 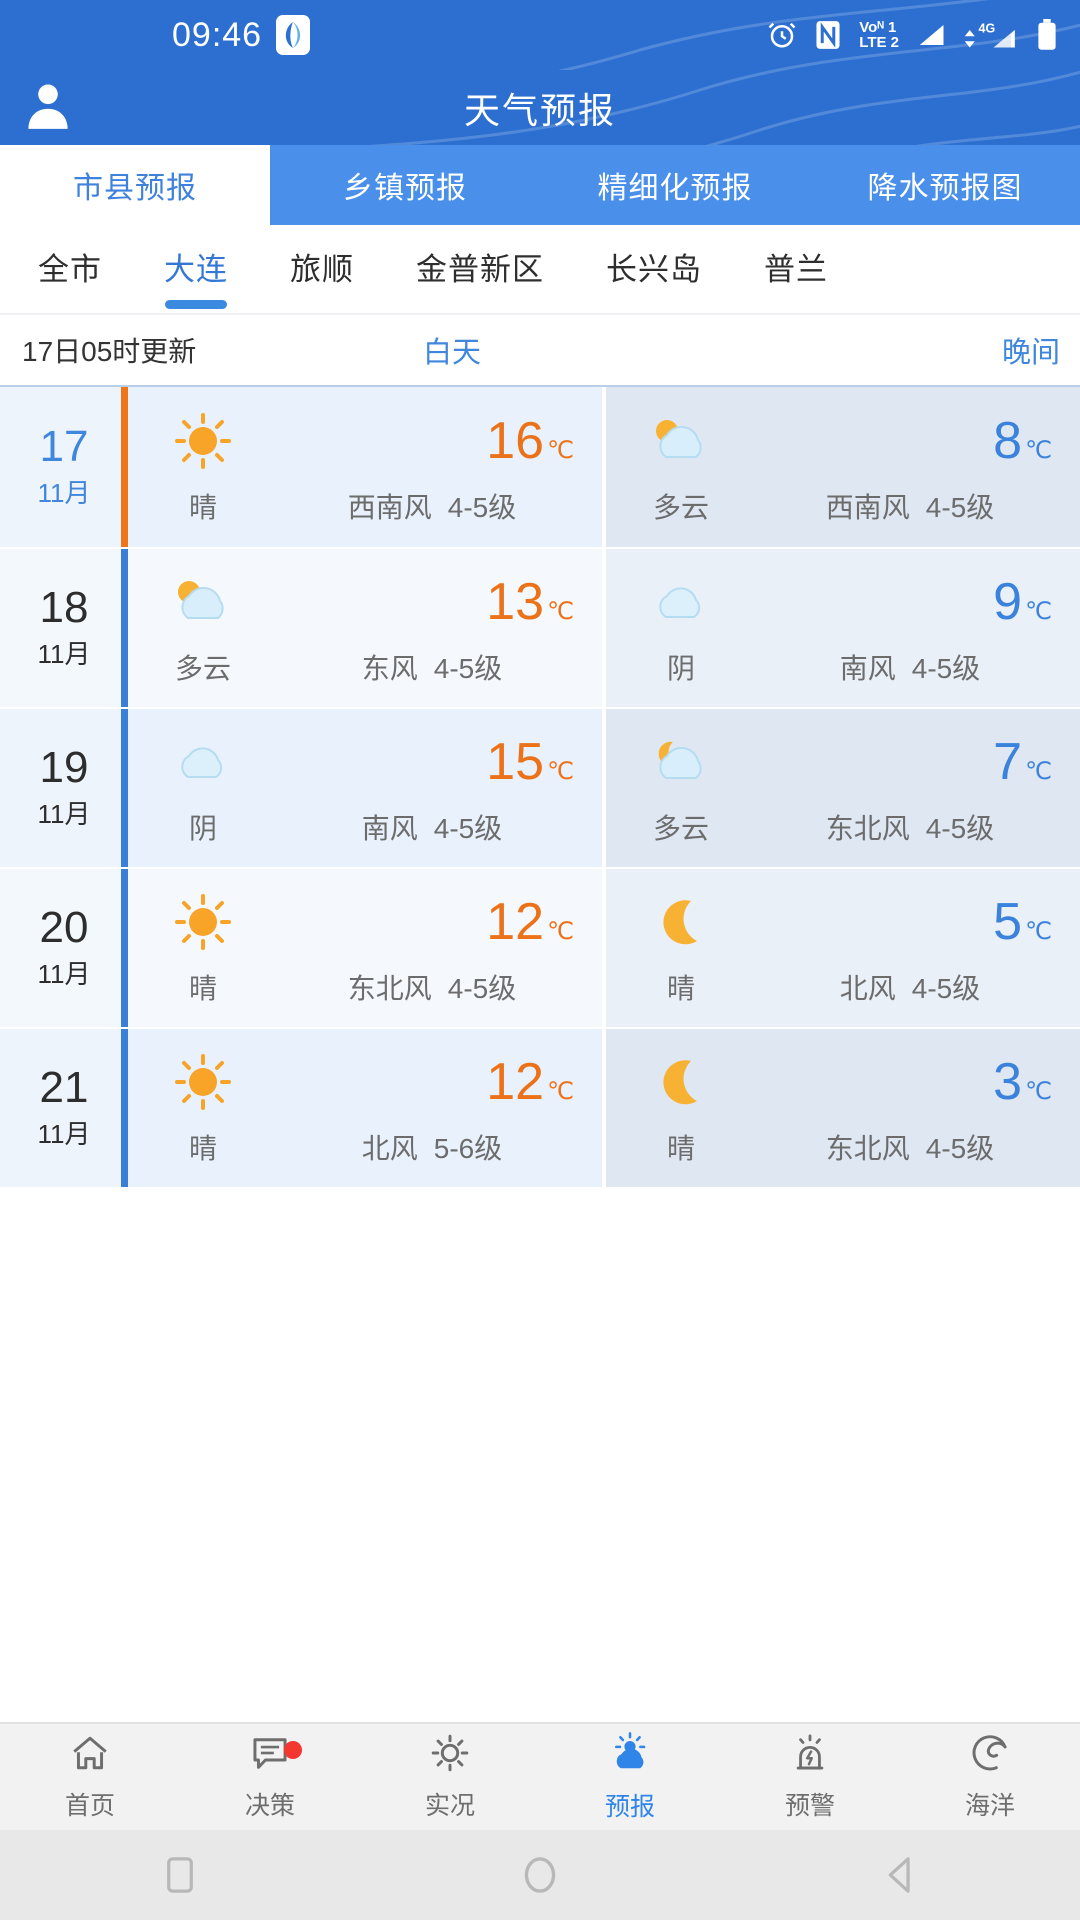 I want to click on tab-fine-forecast: 精细化预报, so click(x=675, y=185).